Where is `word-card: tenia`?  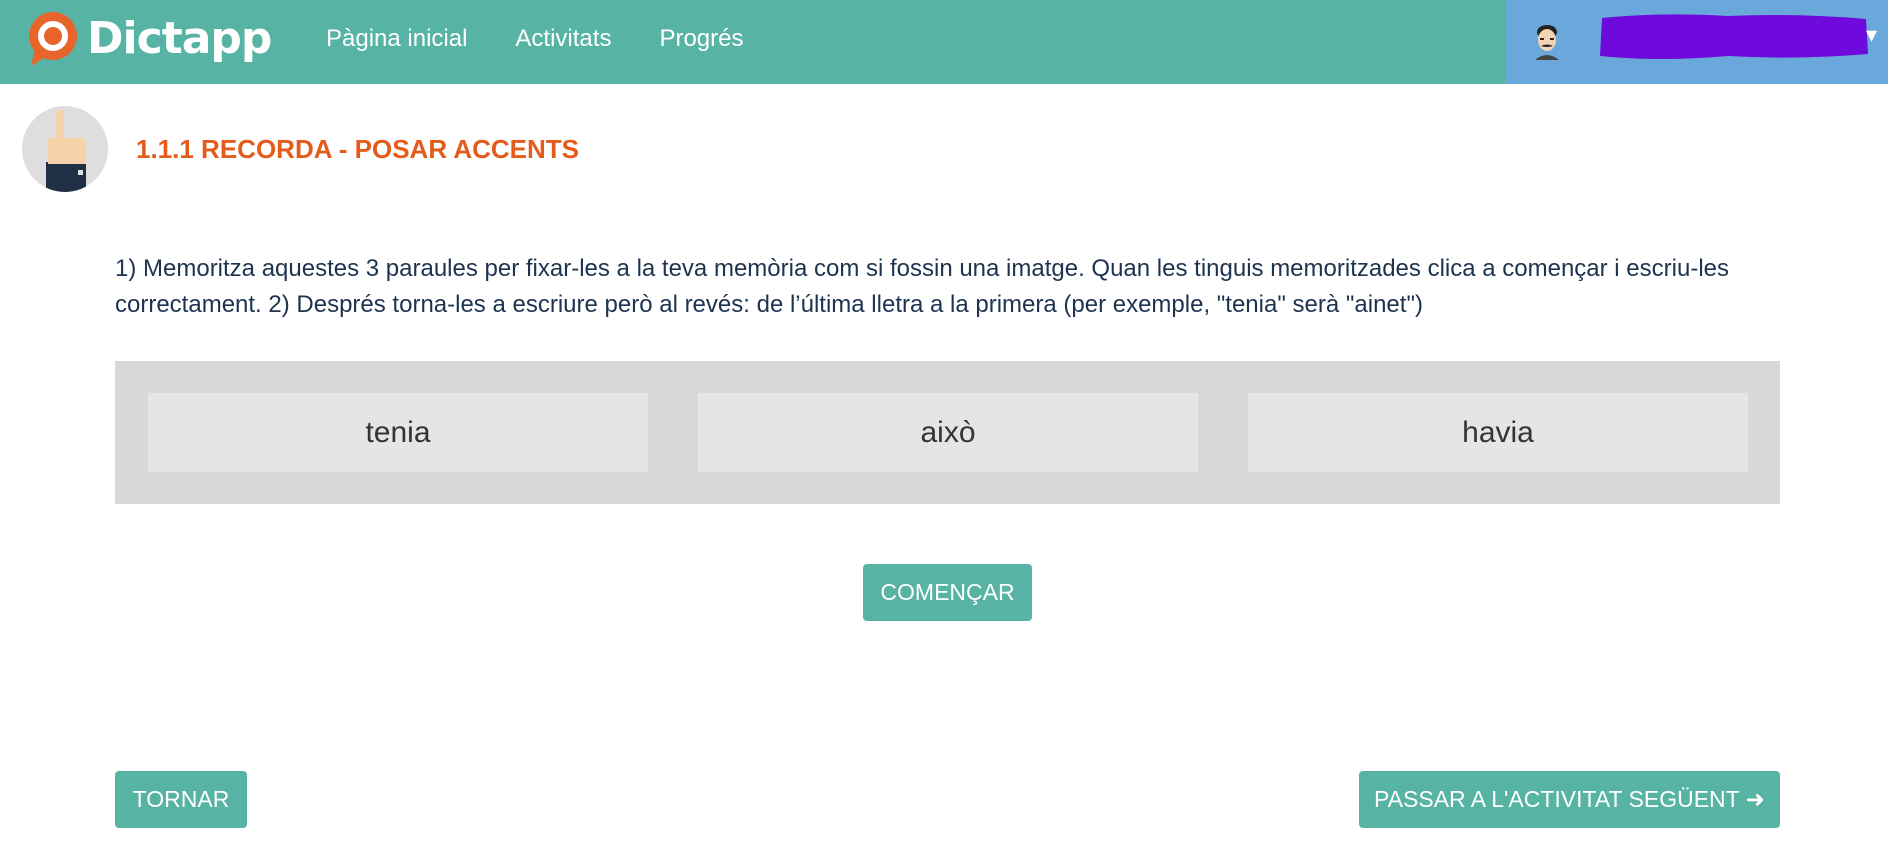
word-card: tenia is located at coordinates (398, 432).